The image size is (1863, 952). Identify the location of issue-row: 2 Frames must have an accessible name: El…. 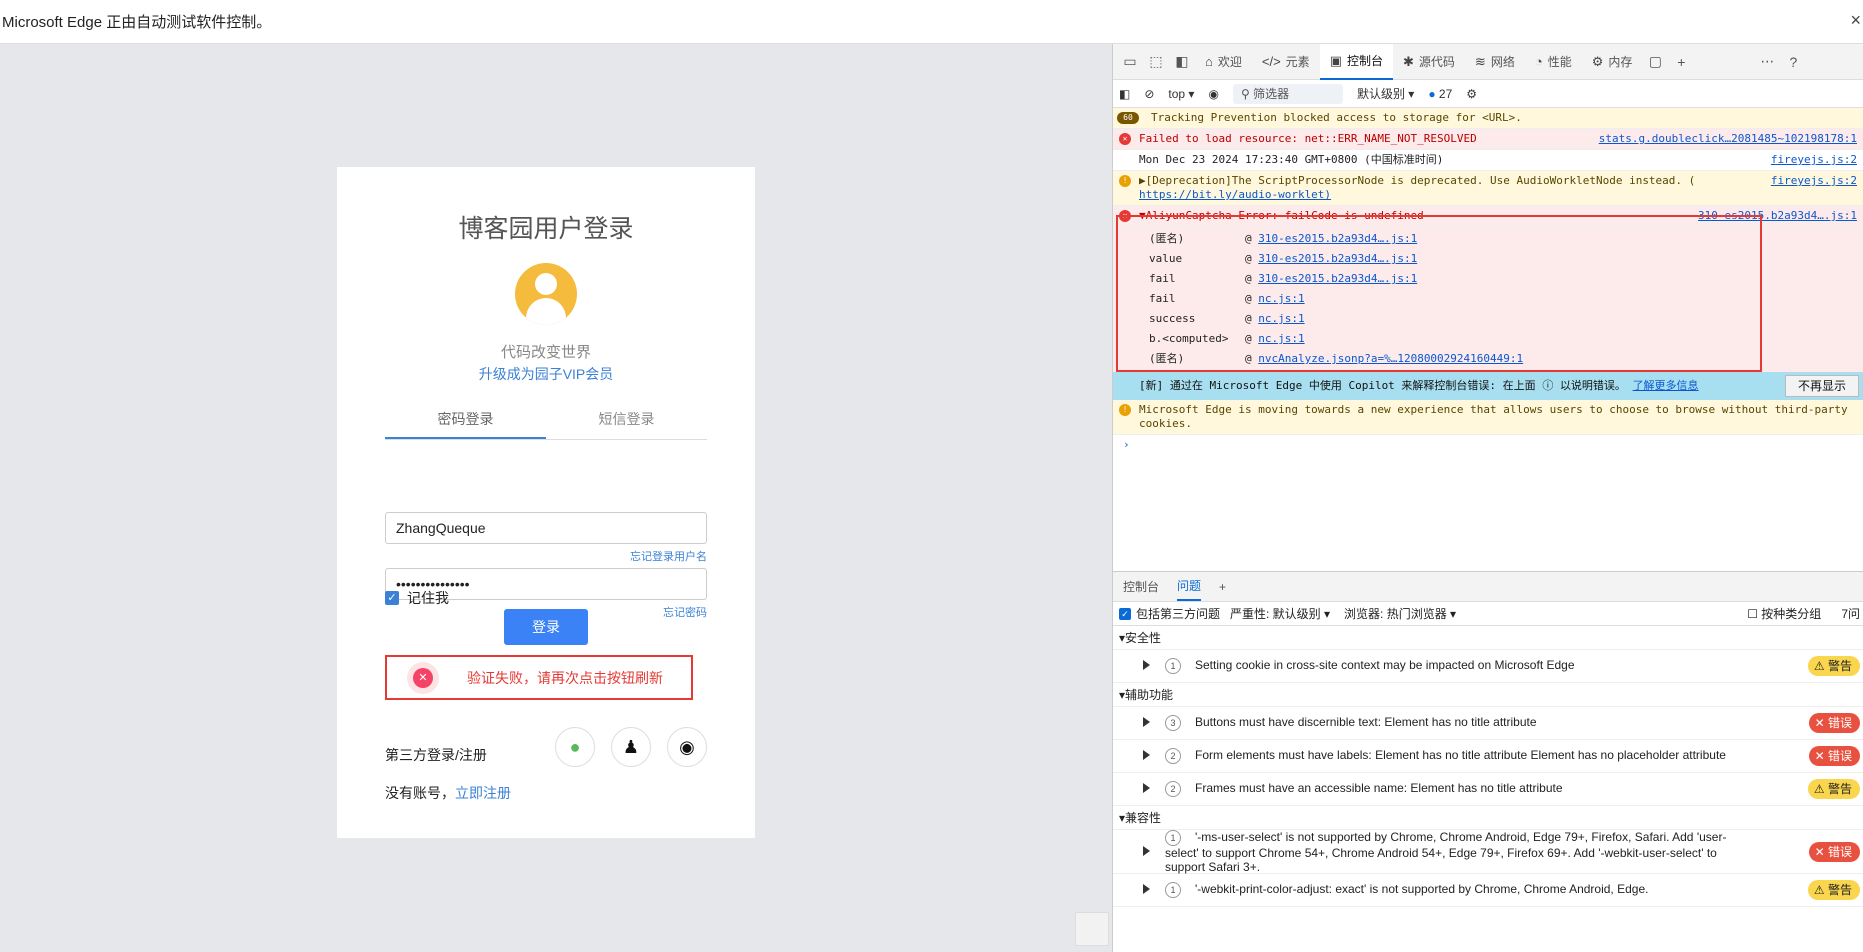
(1488, 789).